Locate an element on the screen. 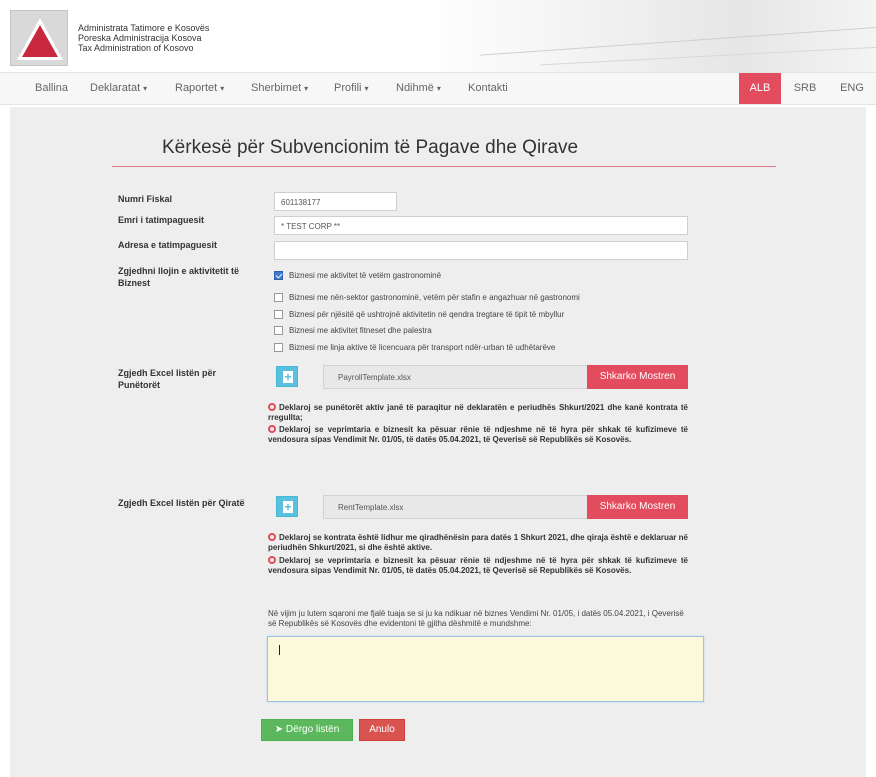  org-name-serbian: Poreska Administracija Kosova is located at coordinates (140, 38).